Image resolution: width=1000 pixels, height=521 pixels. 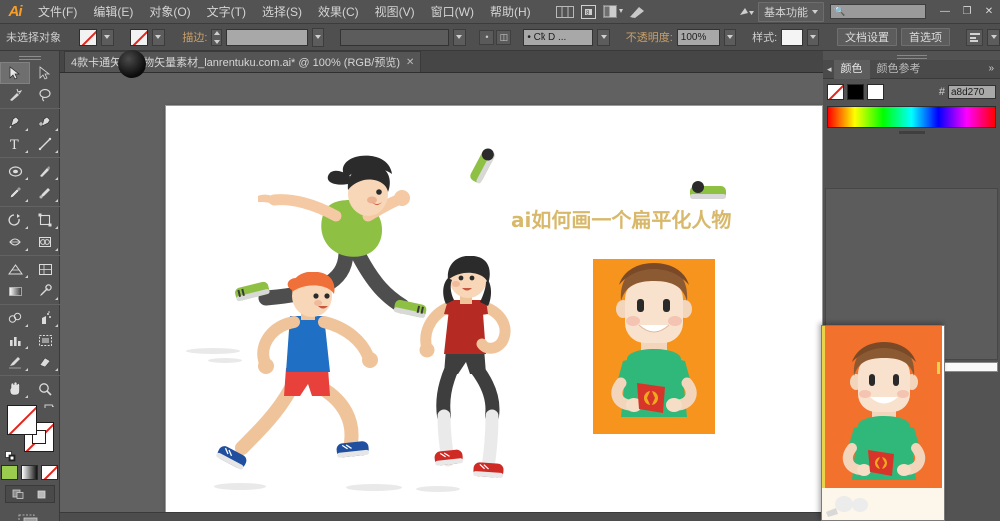 What do you see at coordinates (15, 242) in the screenshot?
I see `width-tool` at bounding box center [15, 242].